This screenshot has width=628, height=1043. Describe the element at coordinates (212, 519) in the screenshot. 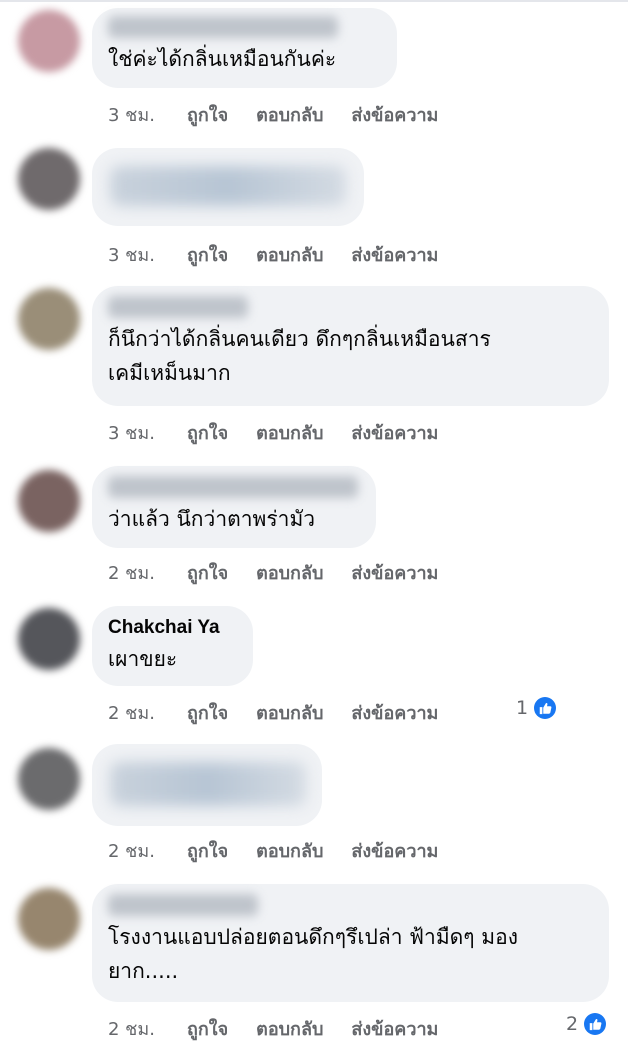

I see `comment-text: ว่าแล้ว นึกว่าตาพร่ามัว` at that location.